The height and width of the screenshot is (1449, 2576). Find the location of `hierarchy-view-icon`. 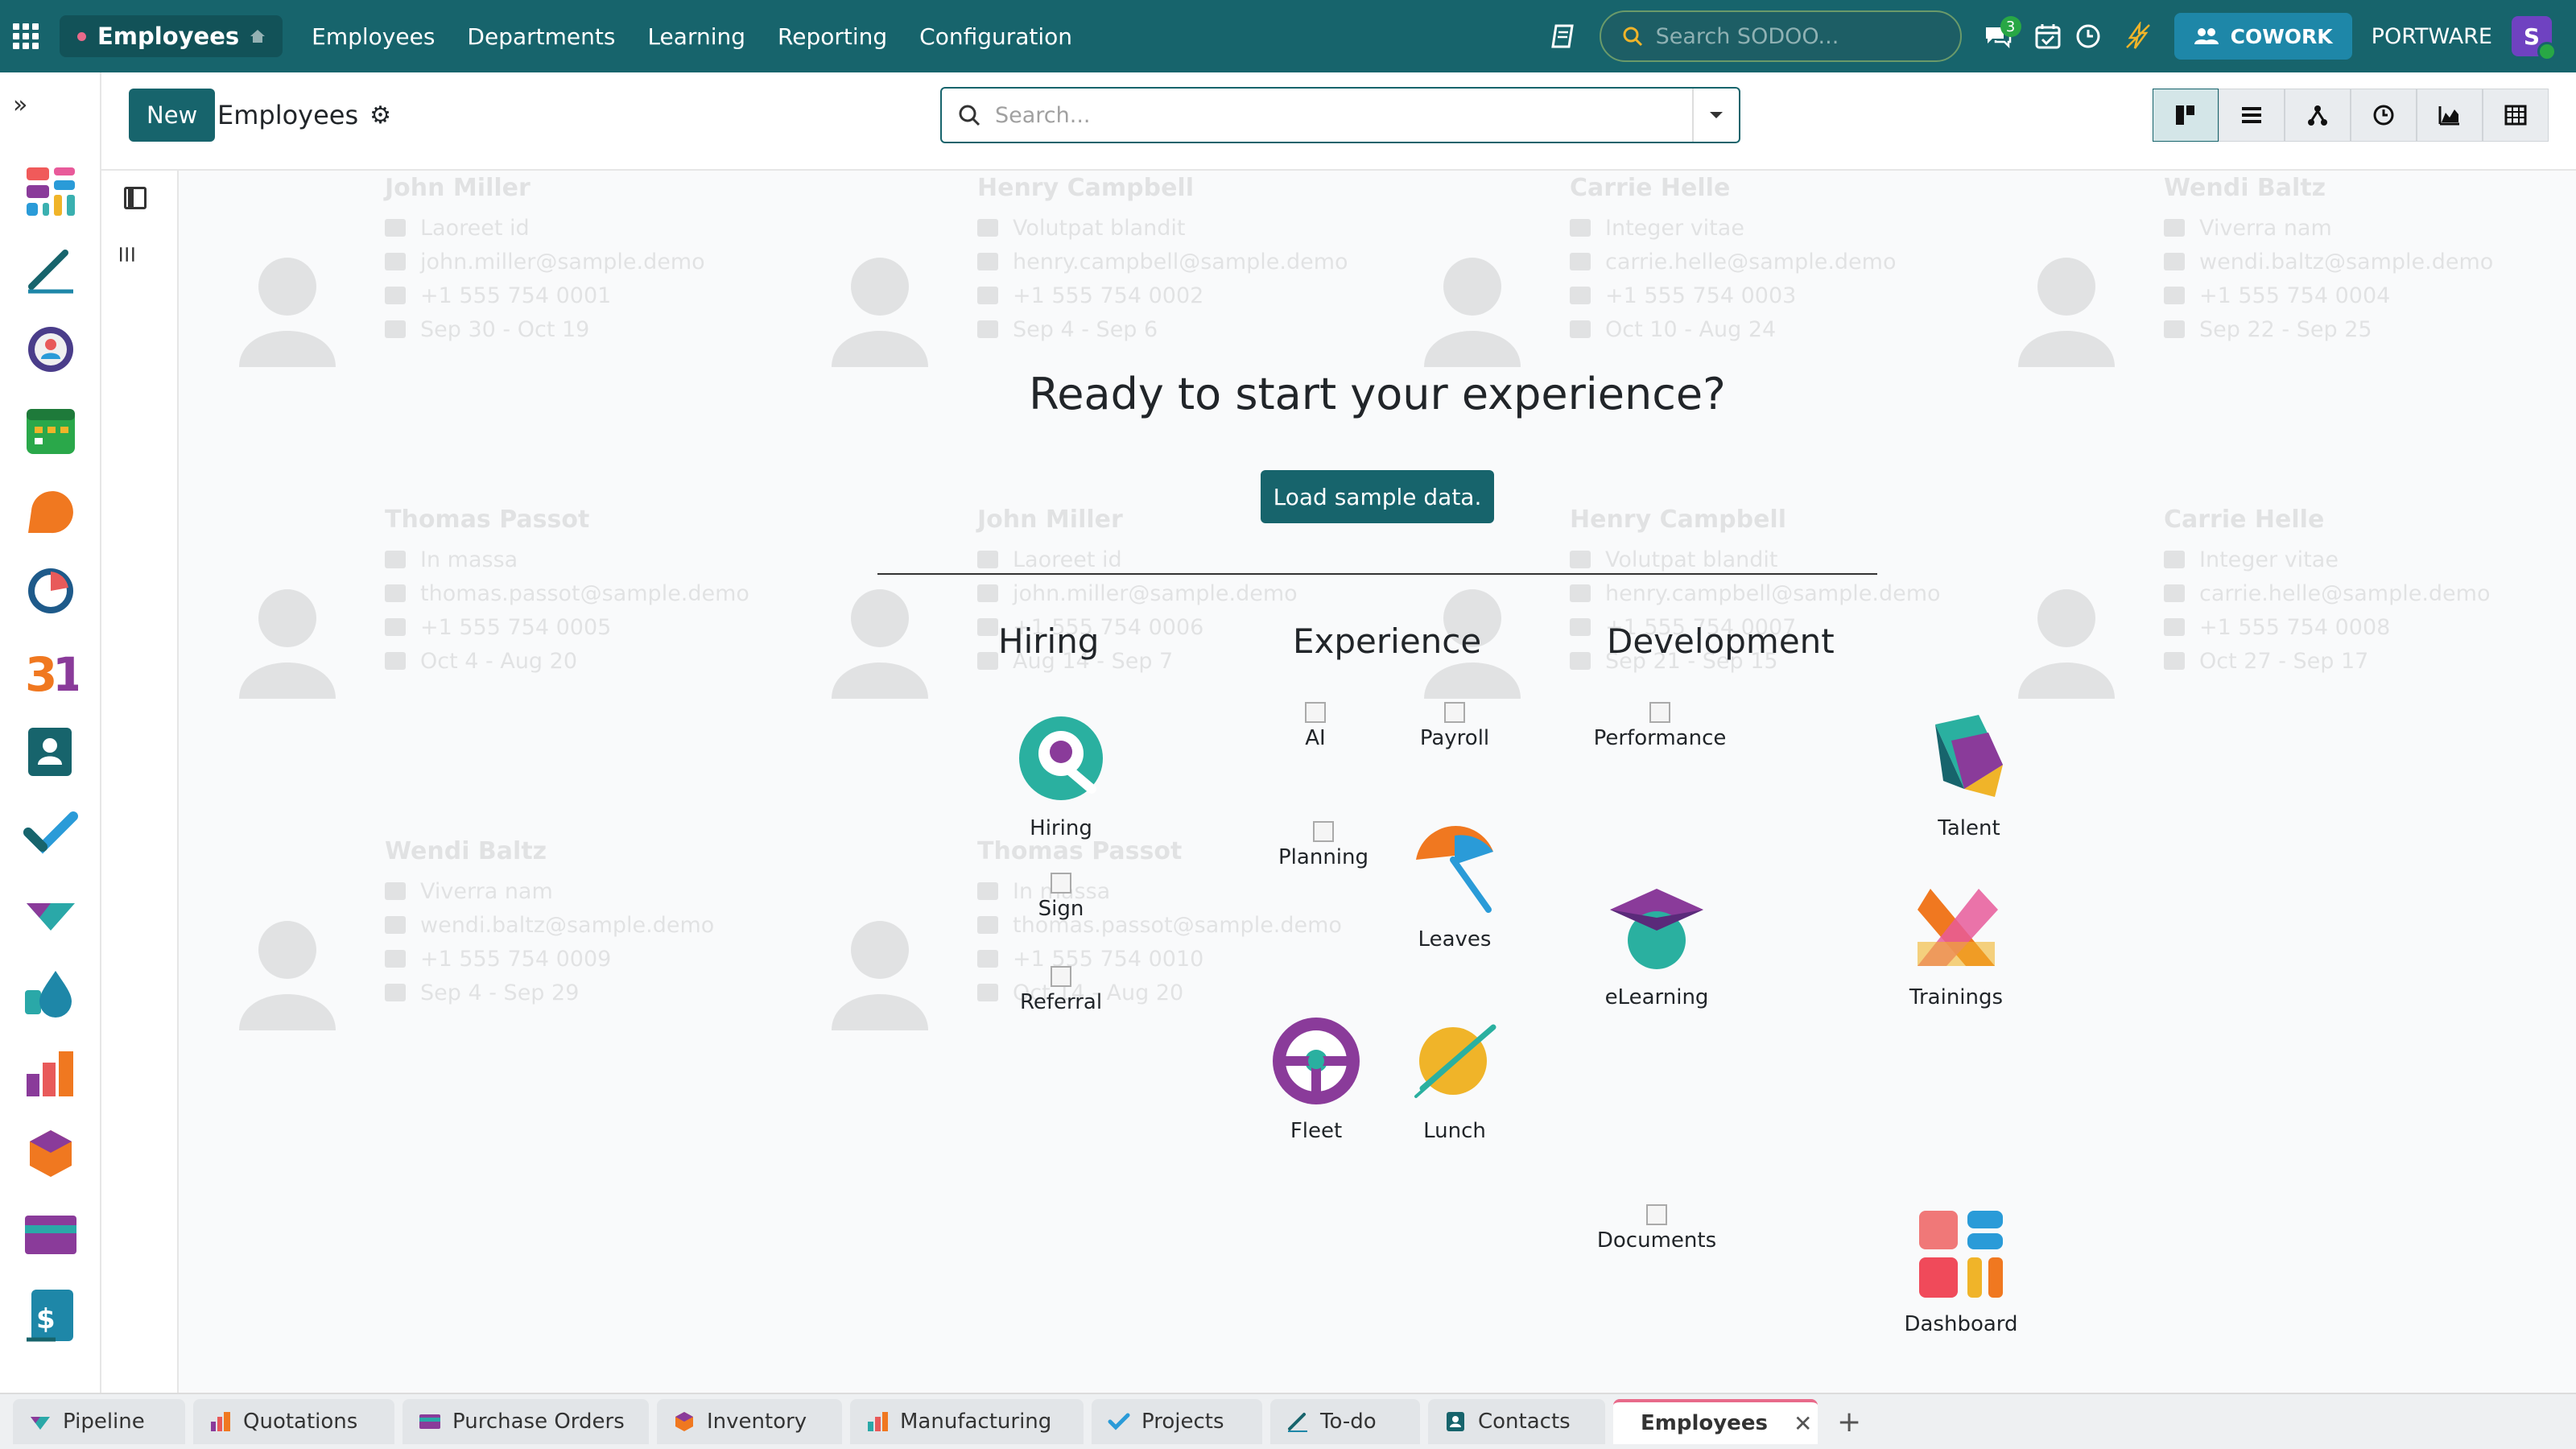

hierarchy-view-icon is located at coordinates (2318, 116).